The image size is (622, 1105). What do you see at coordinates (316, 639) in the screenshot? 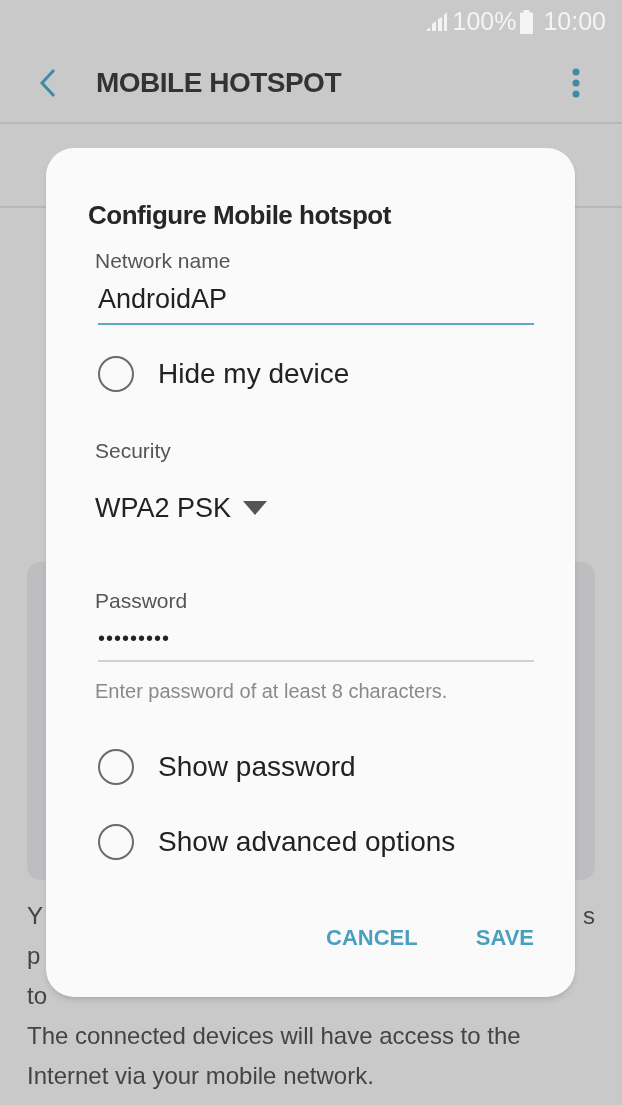
I see `password-field: •••••••••` at bounding box center [316, 639].